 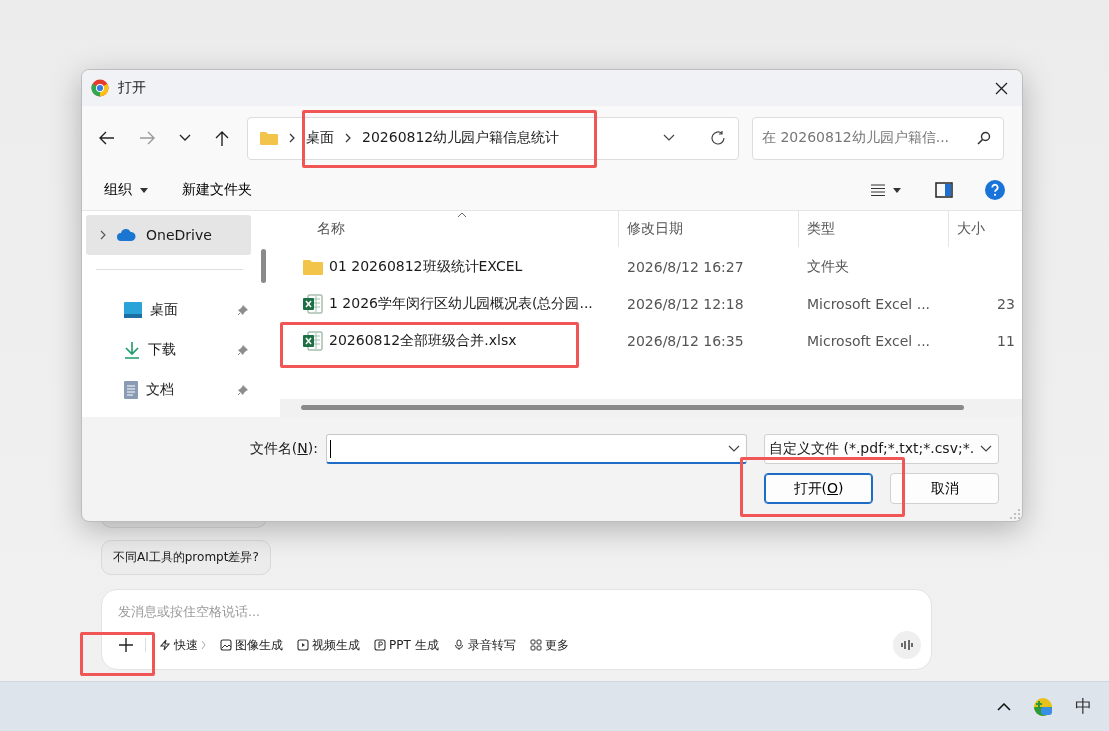 I want to click on tool-button: 更多, so click(x=549, y=645).